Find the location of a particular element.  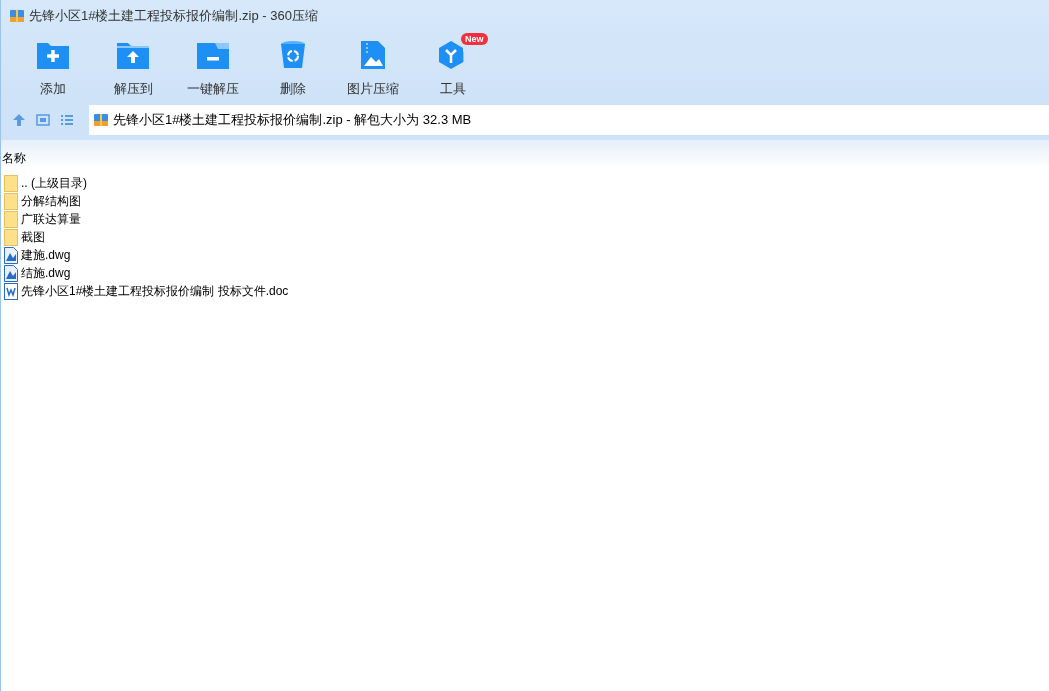

recycle-bin-icon is located at coordinates (293, 55).